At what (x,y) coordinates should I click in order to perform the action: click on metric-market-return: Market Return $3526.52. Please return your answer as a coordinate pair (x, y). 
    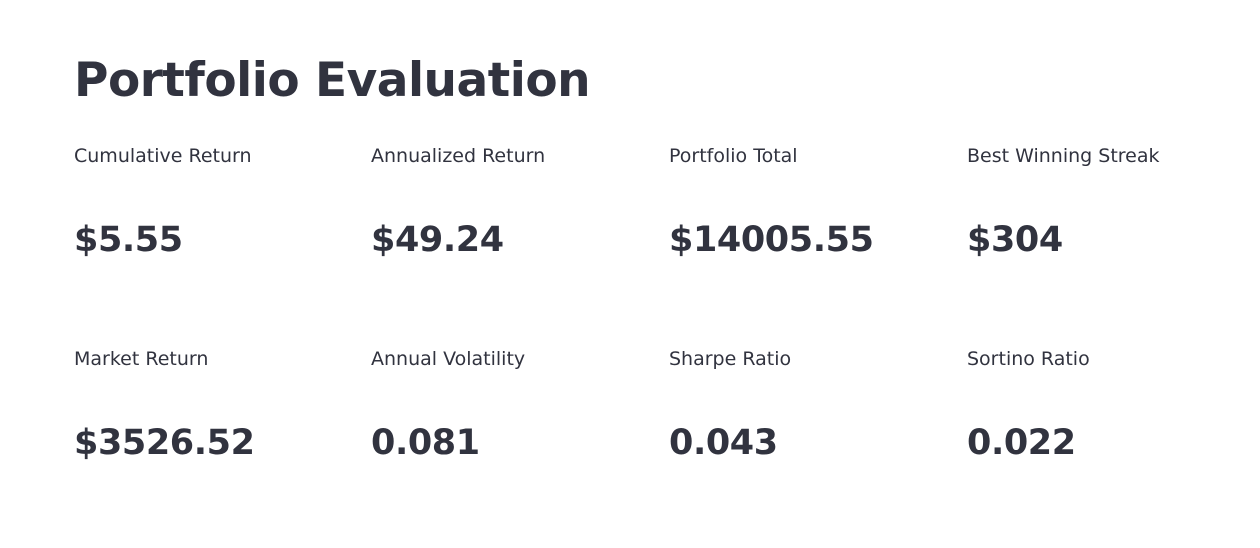
    Looking at the image, I should click on (219, 405).